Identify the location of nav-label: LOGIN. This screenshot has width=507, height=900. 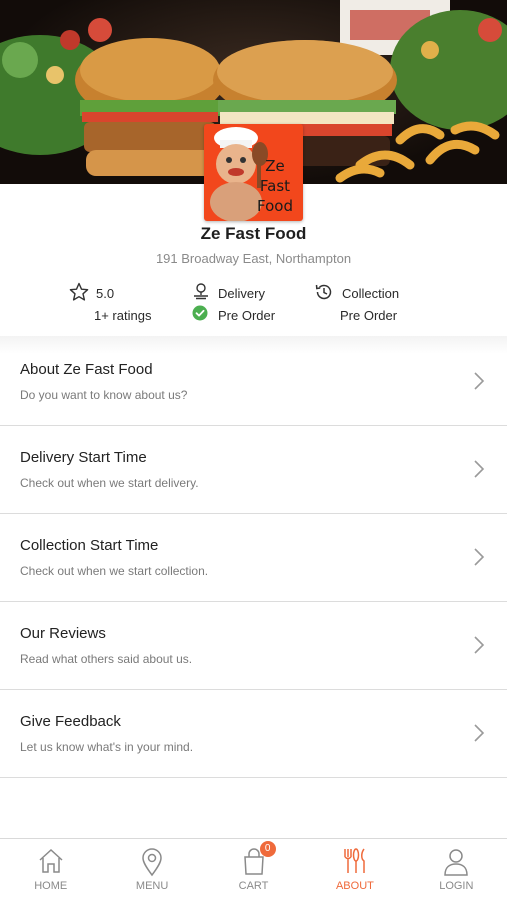
(456, 886).